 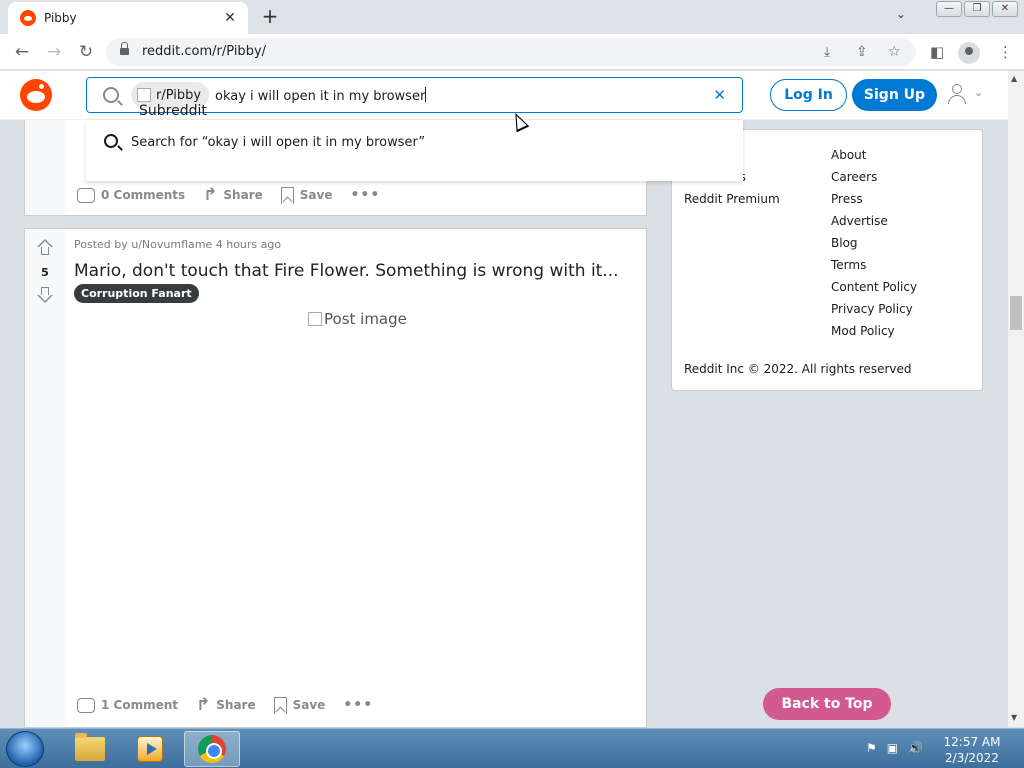 I want to click on footer-link-terms: Terms, so click(x=874, y=265).